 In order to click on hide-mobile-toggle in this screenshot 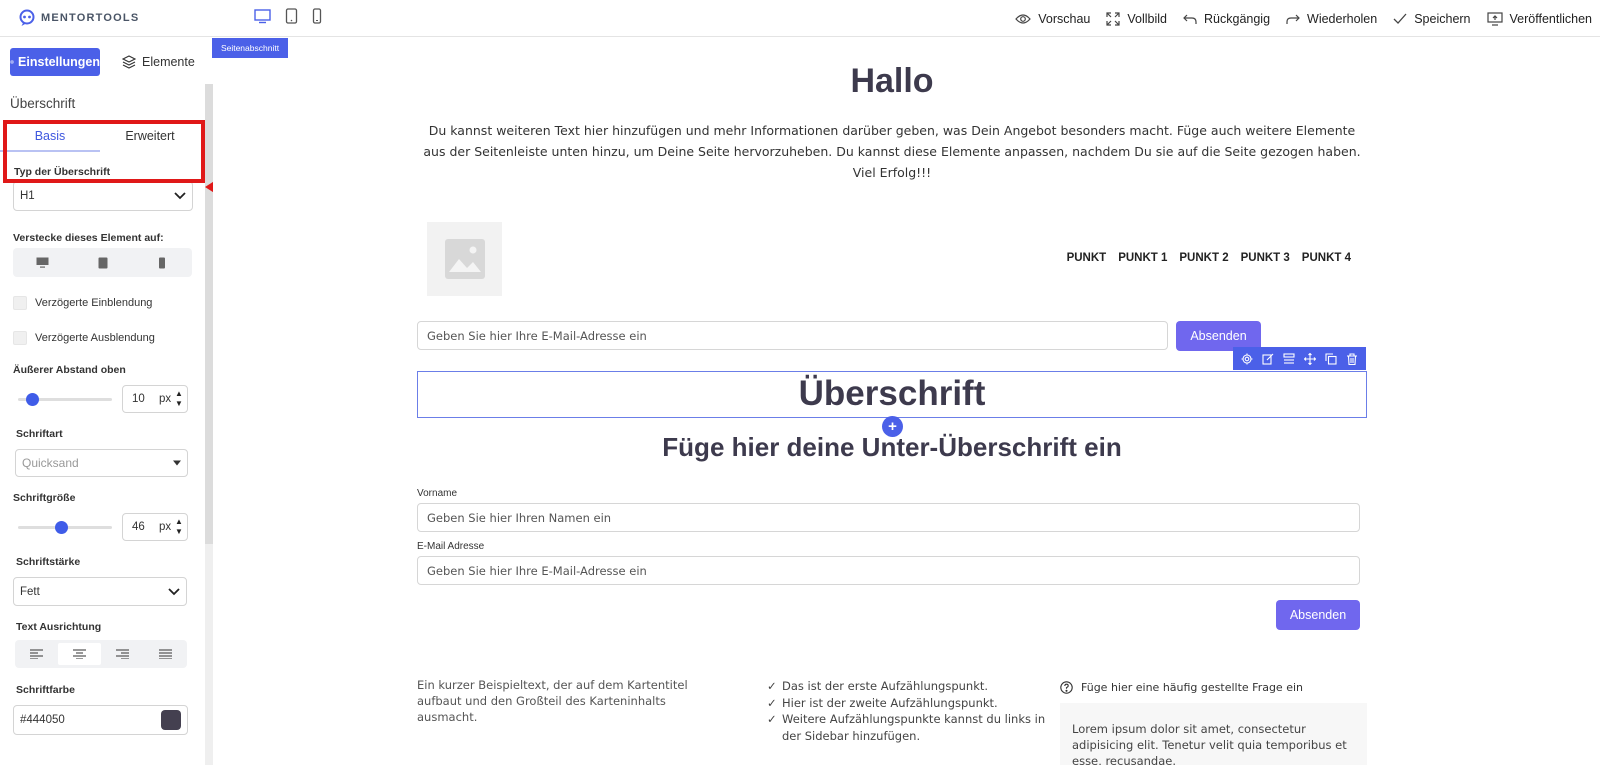, I will do `click(162, 262)`.